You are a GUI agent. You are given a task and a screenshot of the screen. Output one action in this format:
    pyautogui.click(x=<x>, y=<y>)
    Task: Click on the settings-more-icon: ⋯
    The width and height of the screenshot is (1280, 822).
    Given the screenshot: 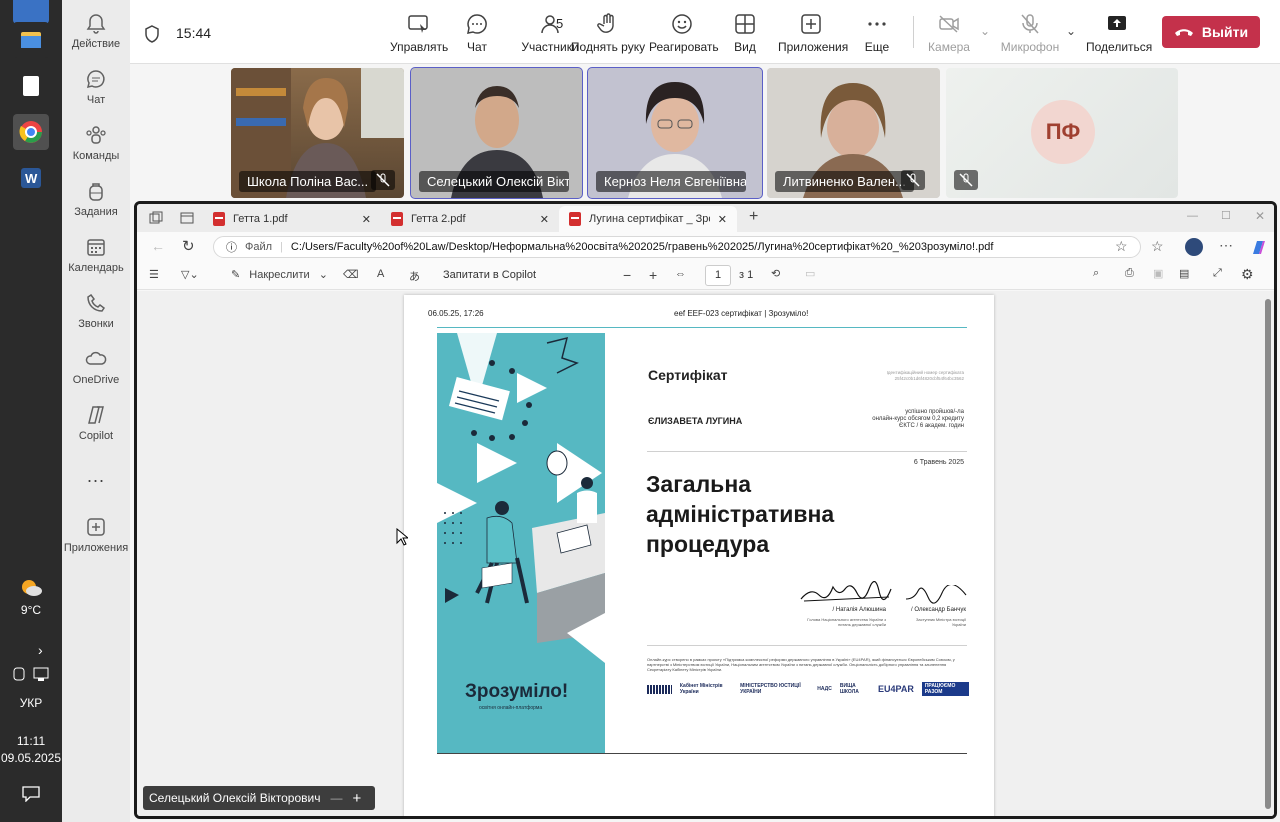 What is the action you would take?
    pyautogui.click(x=1226, y=245)
    